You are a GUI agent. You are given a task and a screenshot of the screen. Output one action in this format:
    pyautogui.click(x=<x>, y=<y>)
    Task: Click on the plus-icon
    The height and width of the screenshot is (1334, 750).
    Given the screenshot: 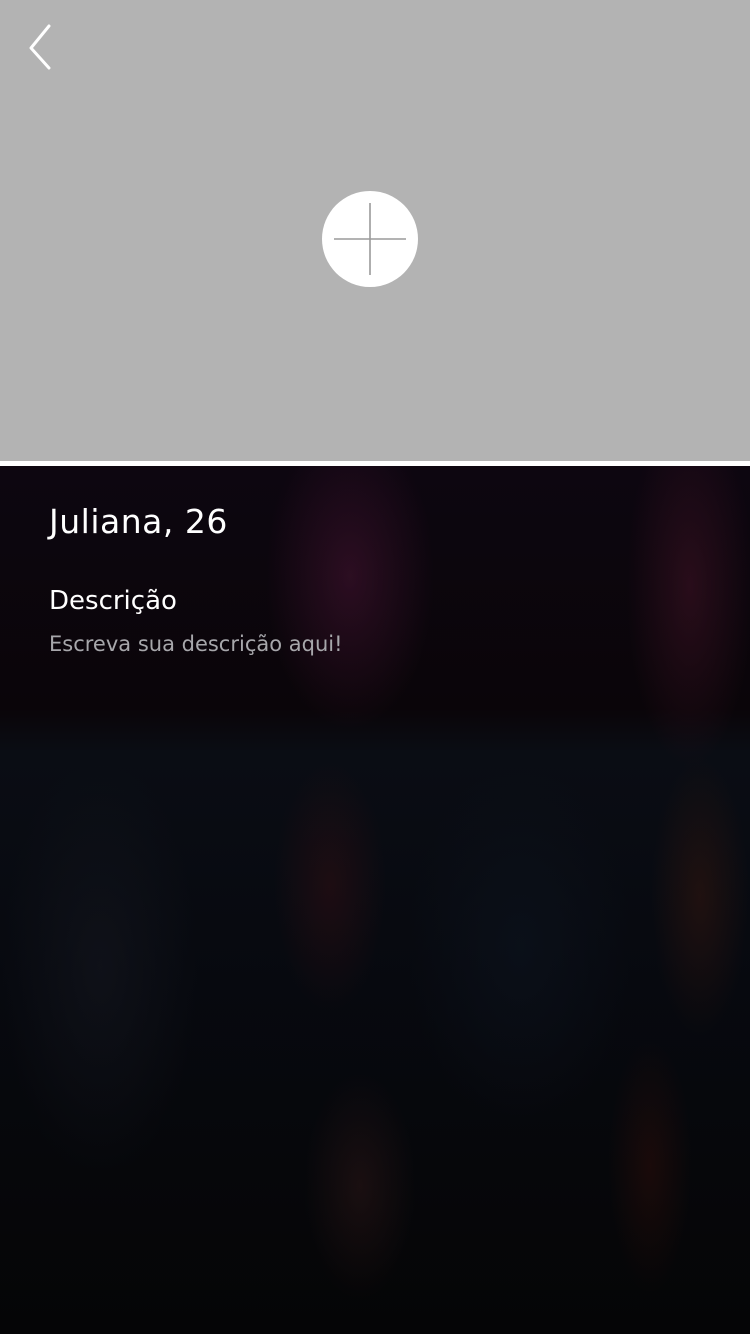 What is the action you would take?
    pyautogui.click(x=370, y=239)
    